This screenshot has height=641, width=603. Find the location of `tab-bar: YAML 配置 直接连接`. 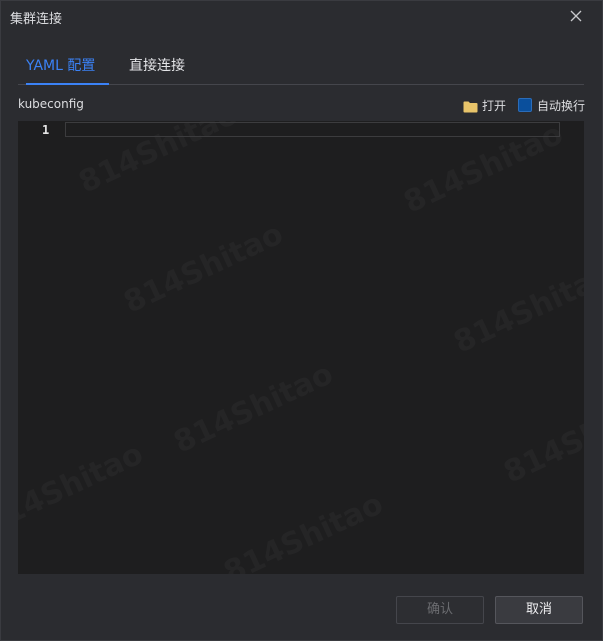

tab-bar: YAML 配置 直接连接 is located at coordinates (301, 69).